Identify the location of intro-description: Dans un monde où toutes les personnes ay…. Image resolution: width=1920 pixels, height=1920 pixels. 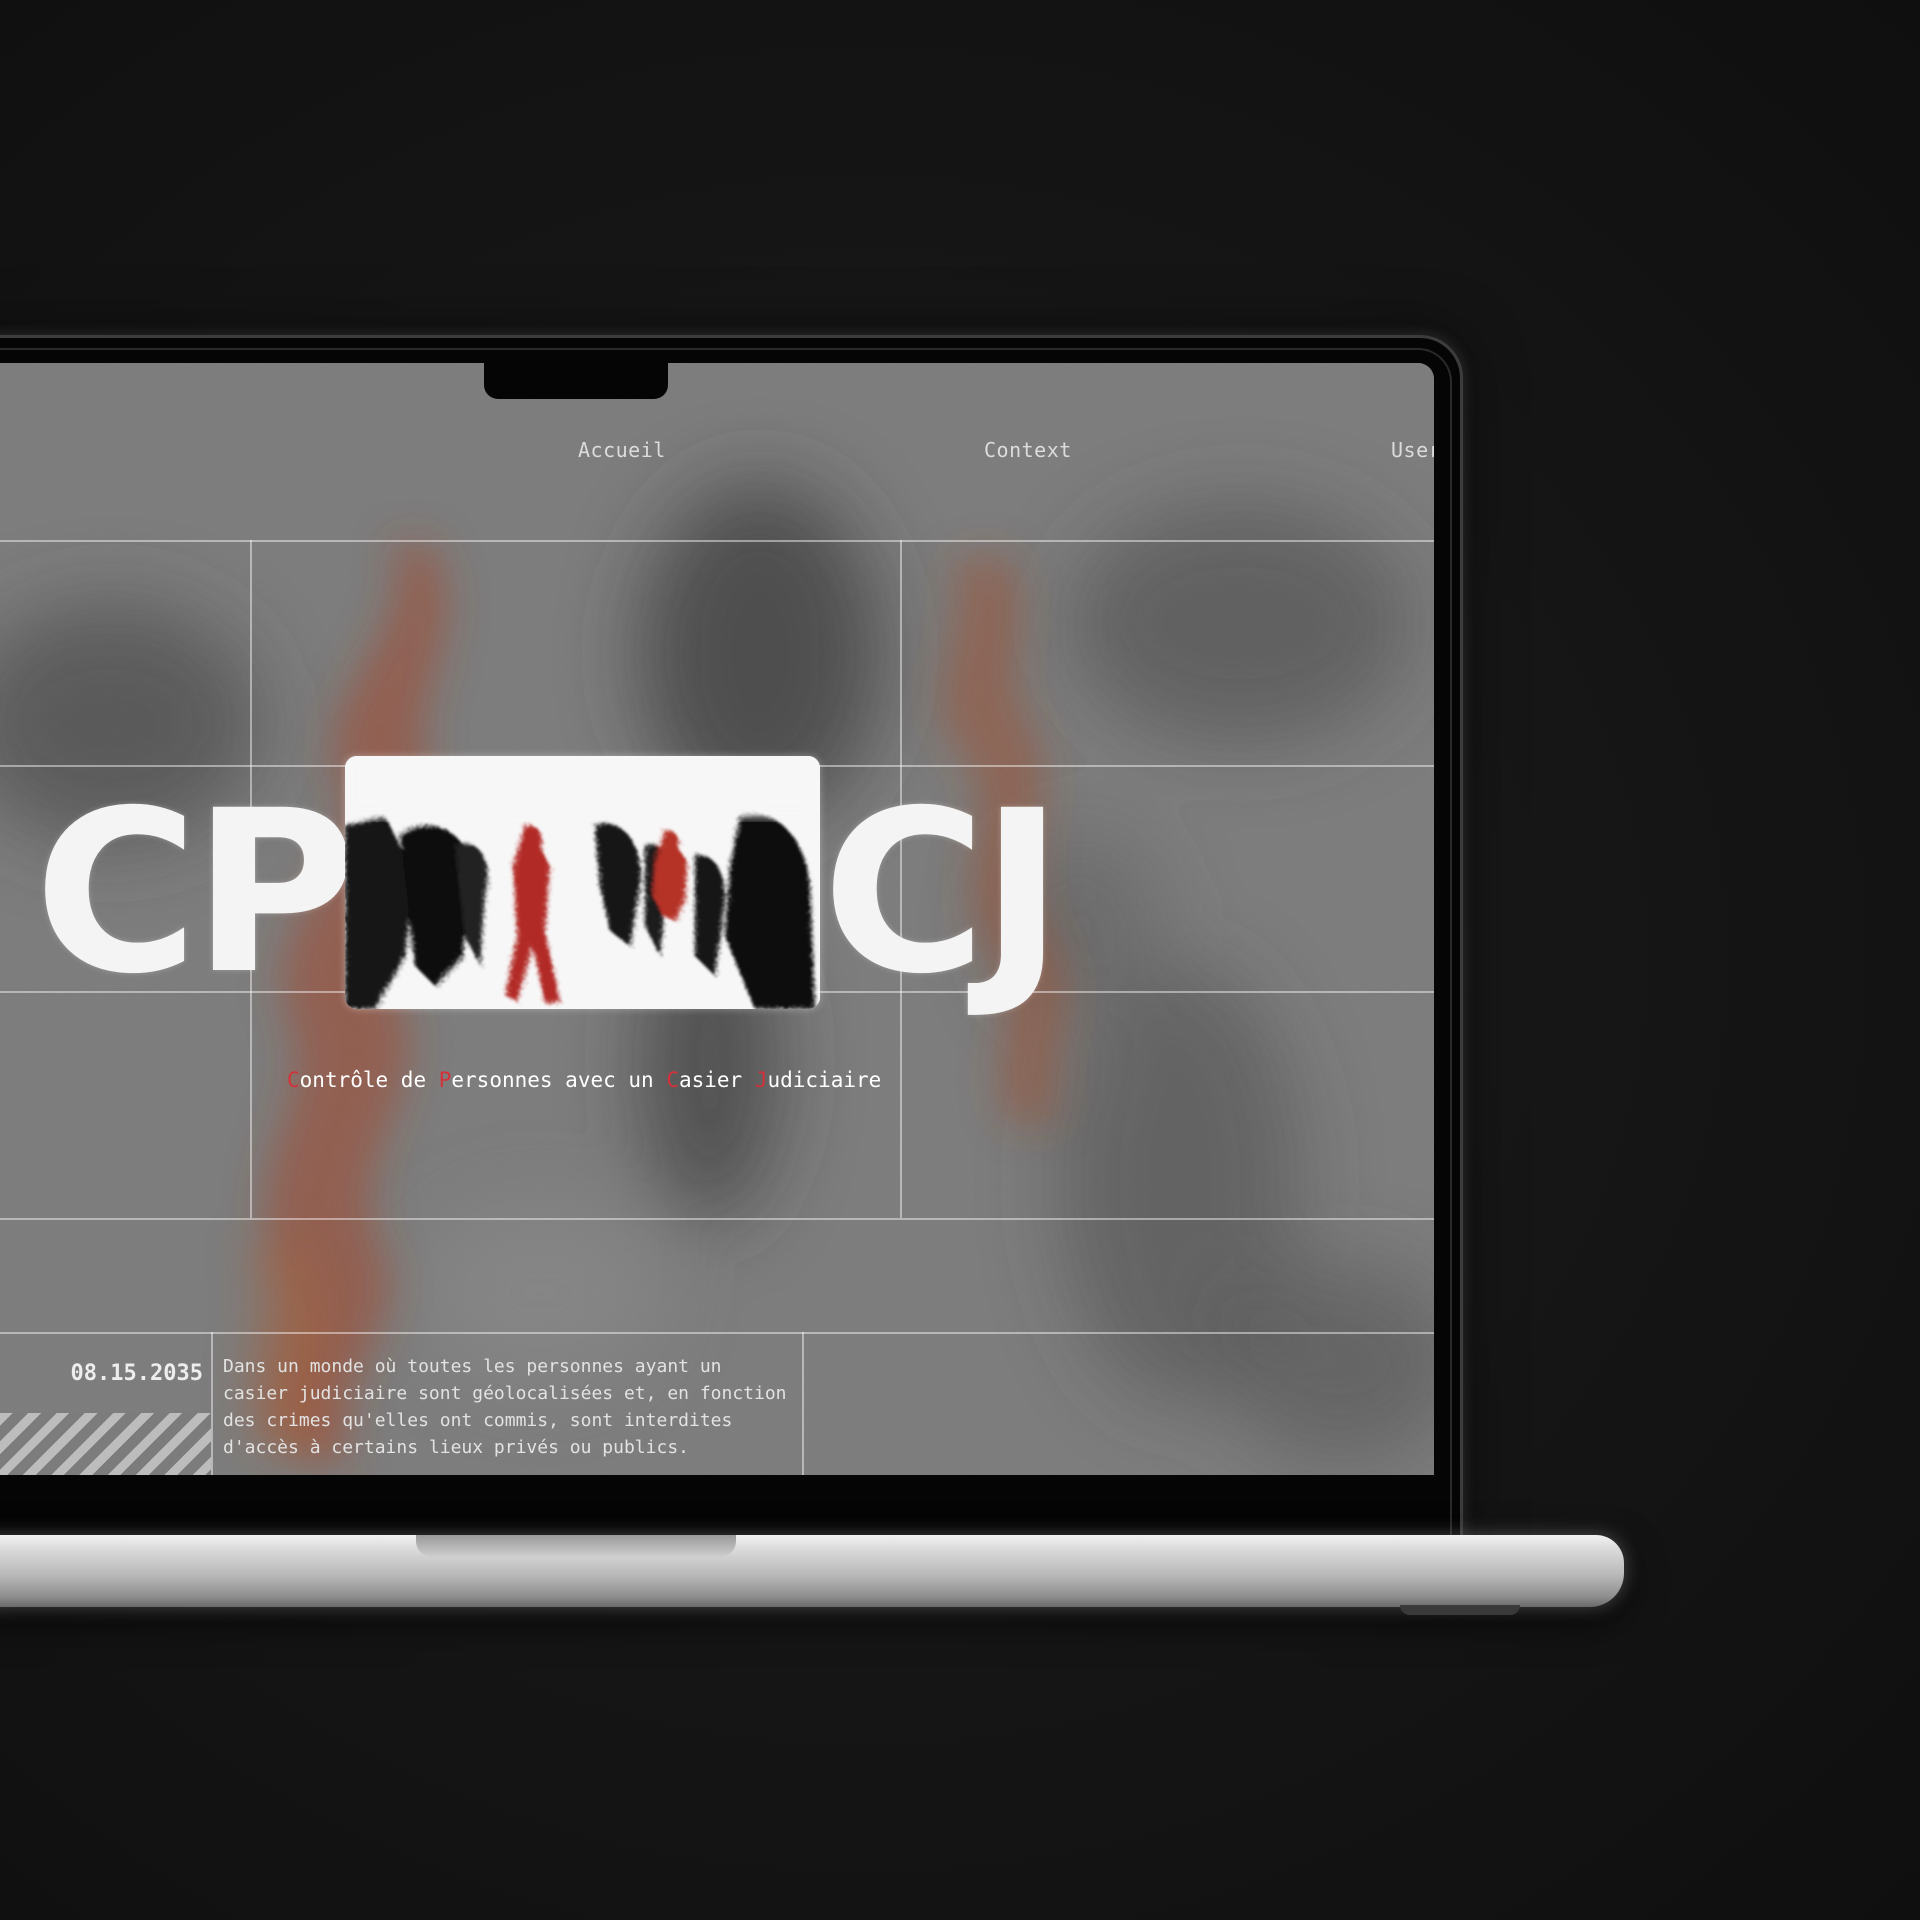
(513, 1407).